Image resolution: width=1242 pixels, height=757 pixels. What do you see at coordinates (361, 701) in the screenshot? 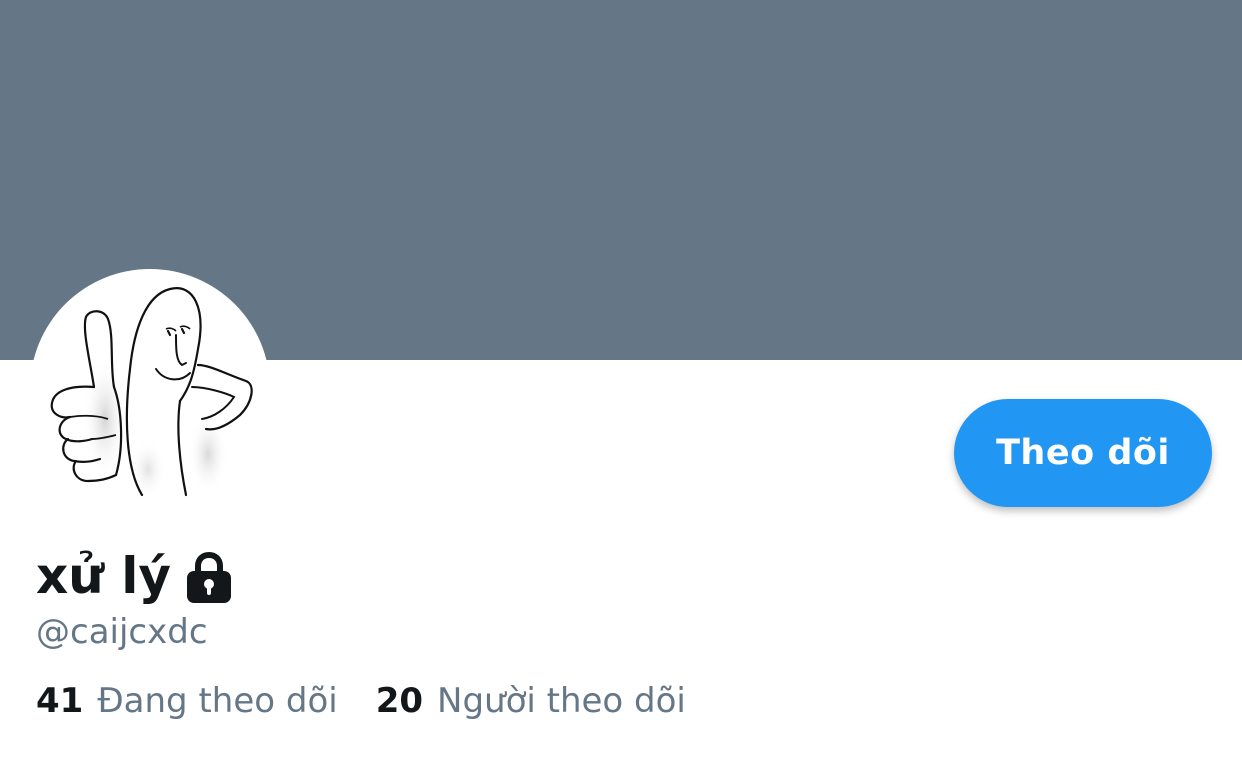
I see `profile-stats: 41 Đang theo dõi 20 Người theo dõi` at bounding box center [361, 701].